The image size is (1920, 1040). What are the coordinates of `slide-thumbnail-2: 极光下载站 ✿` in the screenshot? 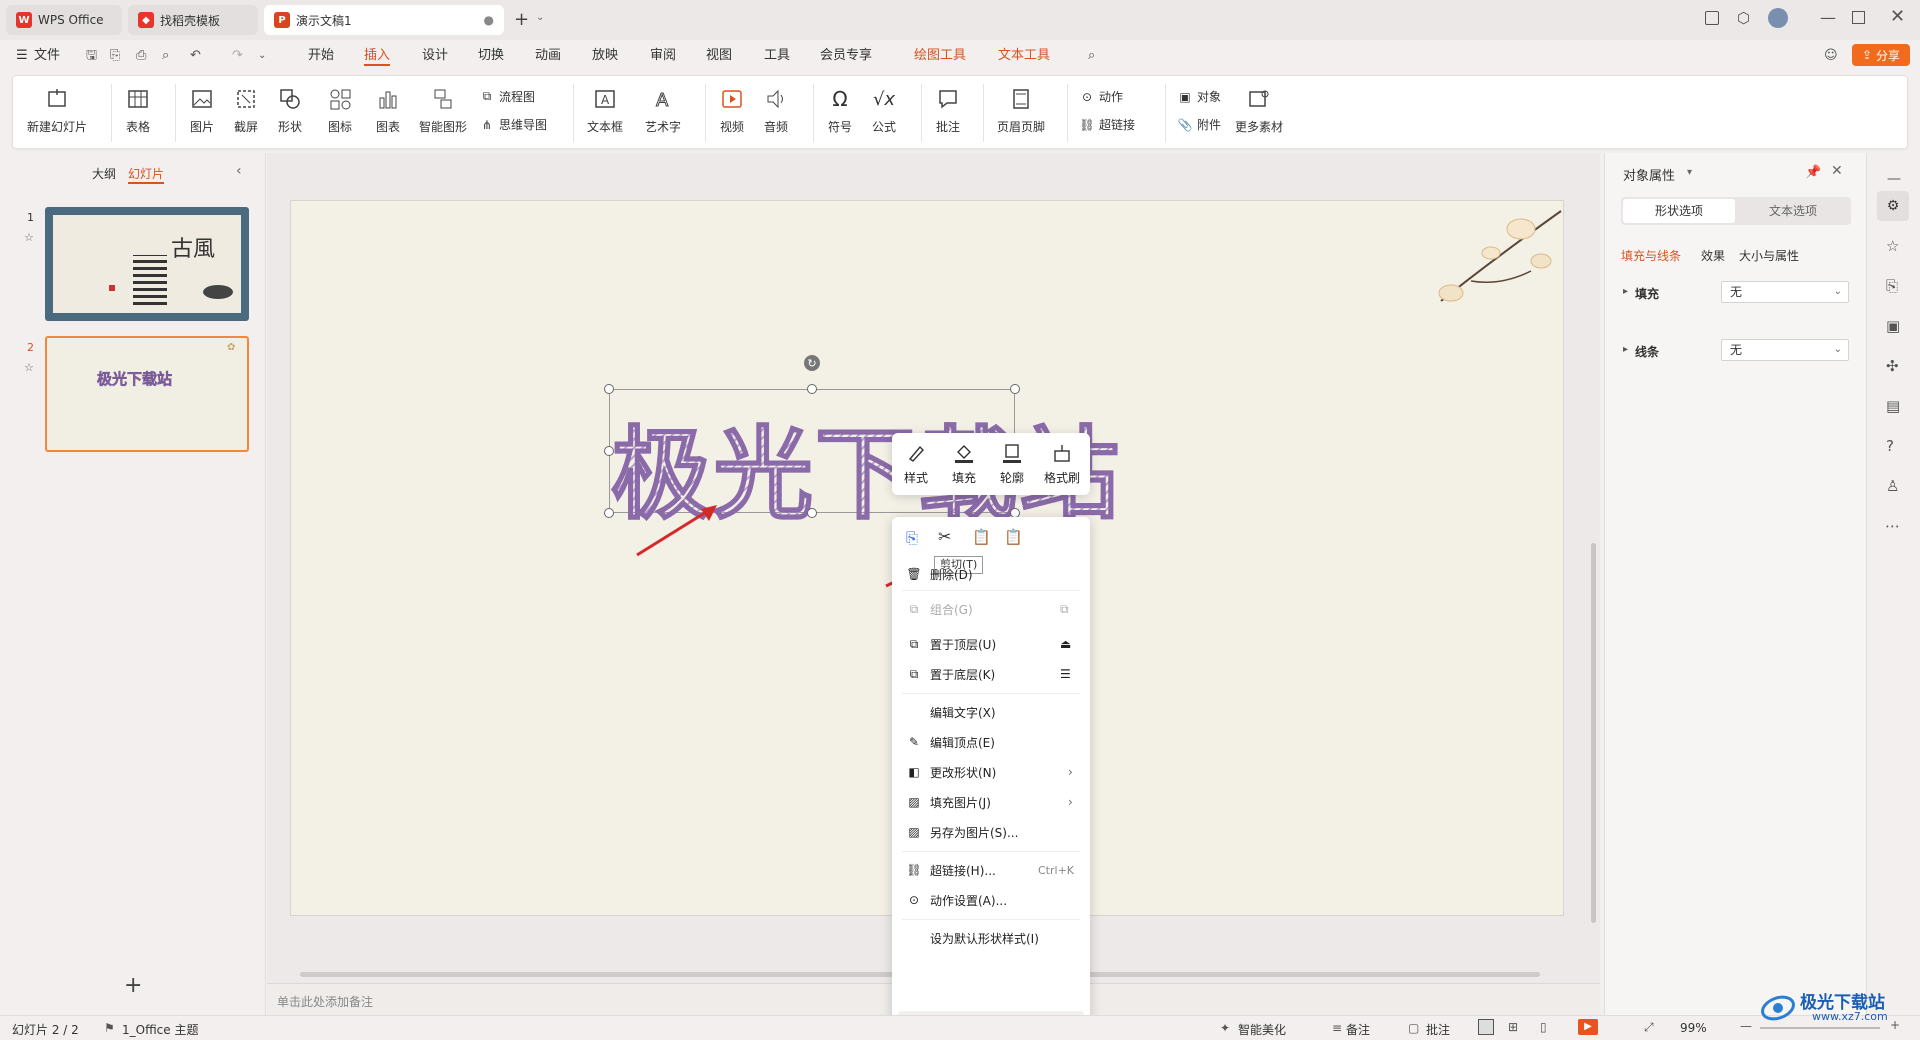 It's located at (147, 394).